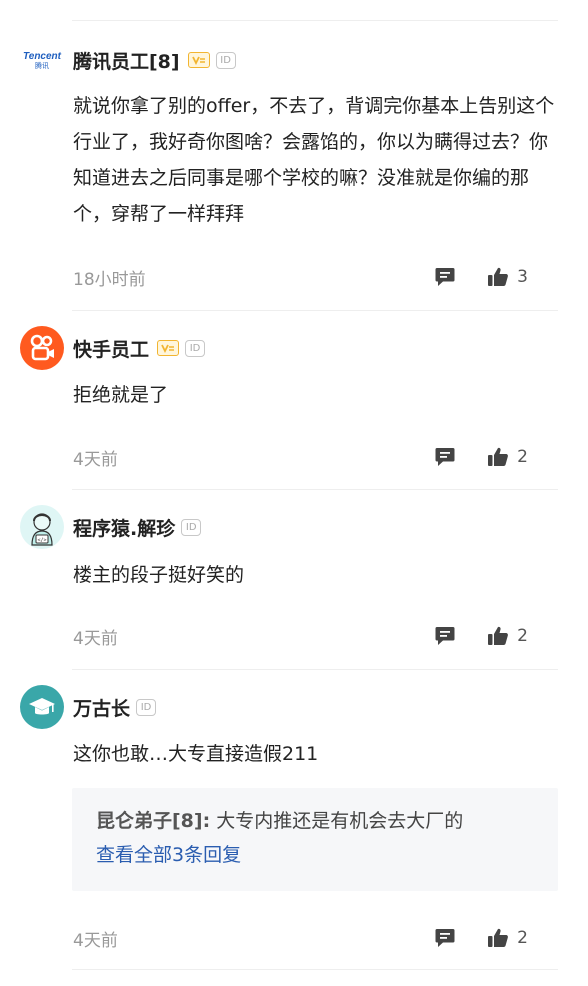  I want to click on author-row: 快手员工 ID, so click(139, 348).